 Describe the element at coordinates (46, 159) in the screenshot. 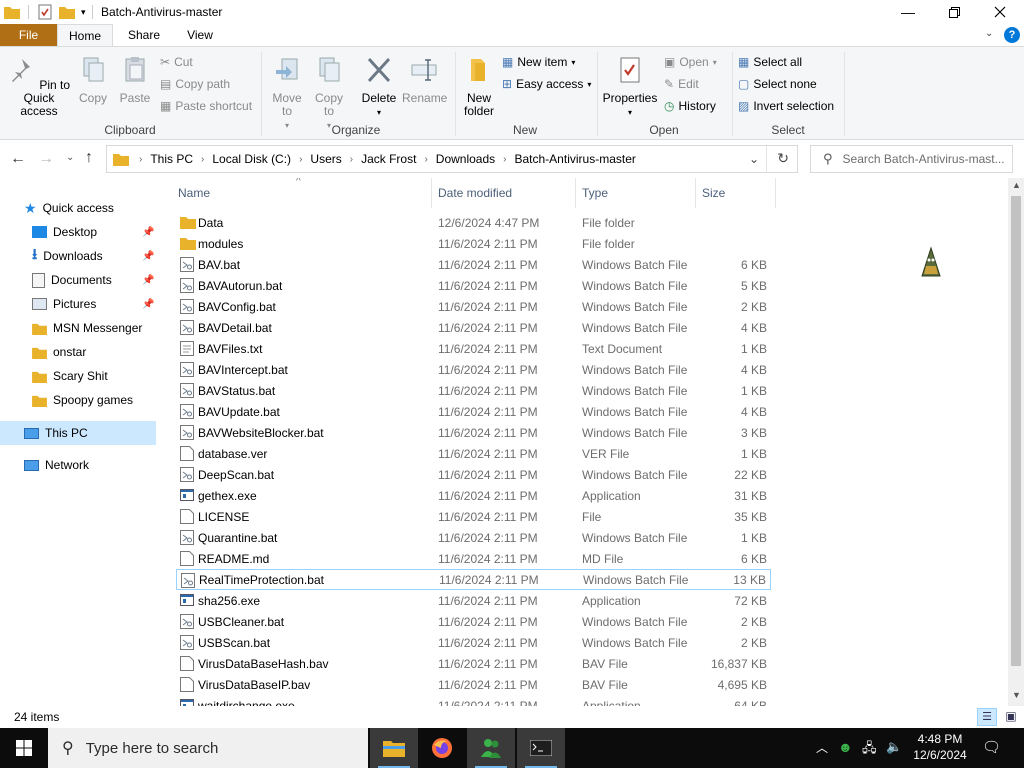

I see `forward-arrow-icon: →` at that location.